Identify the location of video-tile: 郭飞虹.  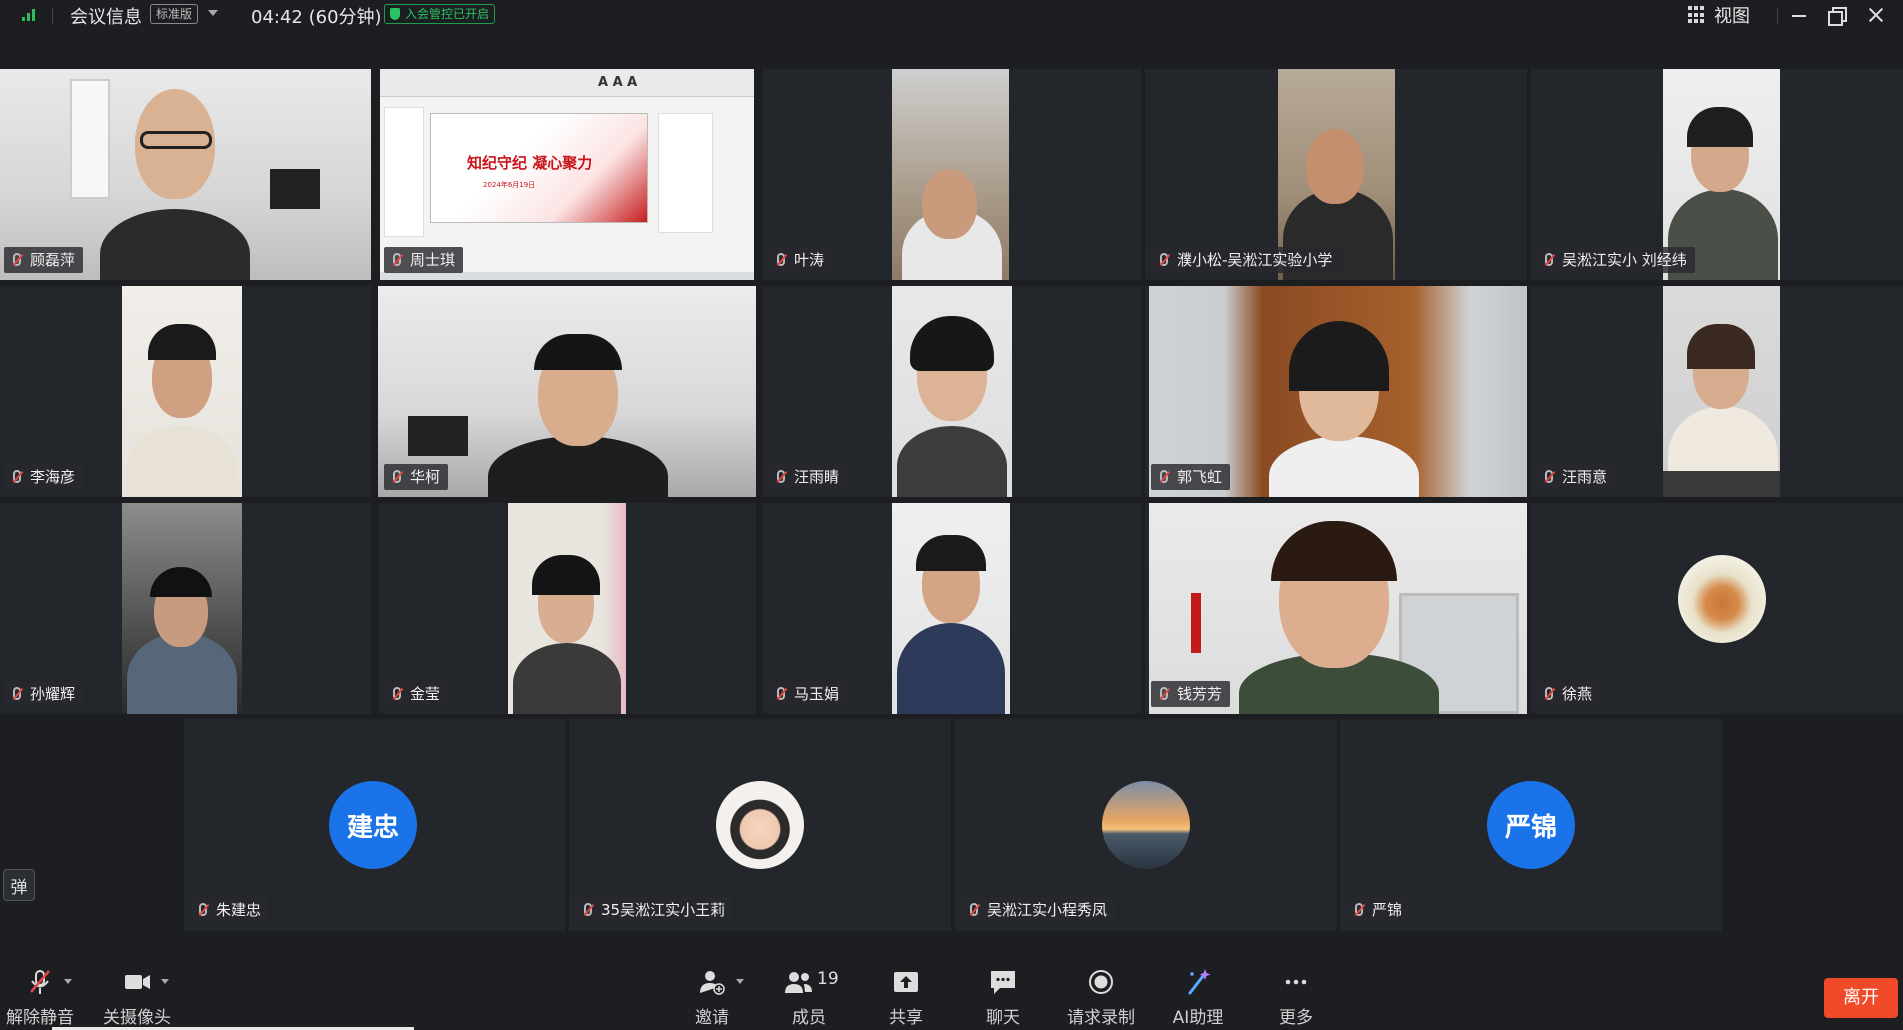
(1336, 391).